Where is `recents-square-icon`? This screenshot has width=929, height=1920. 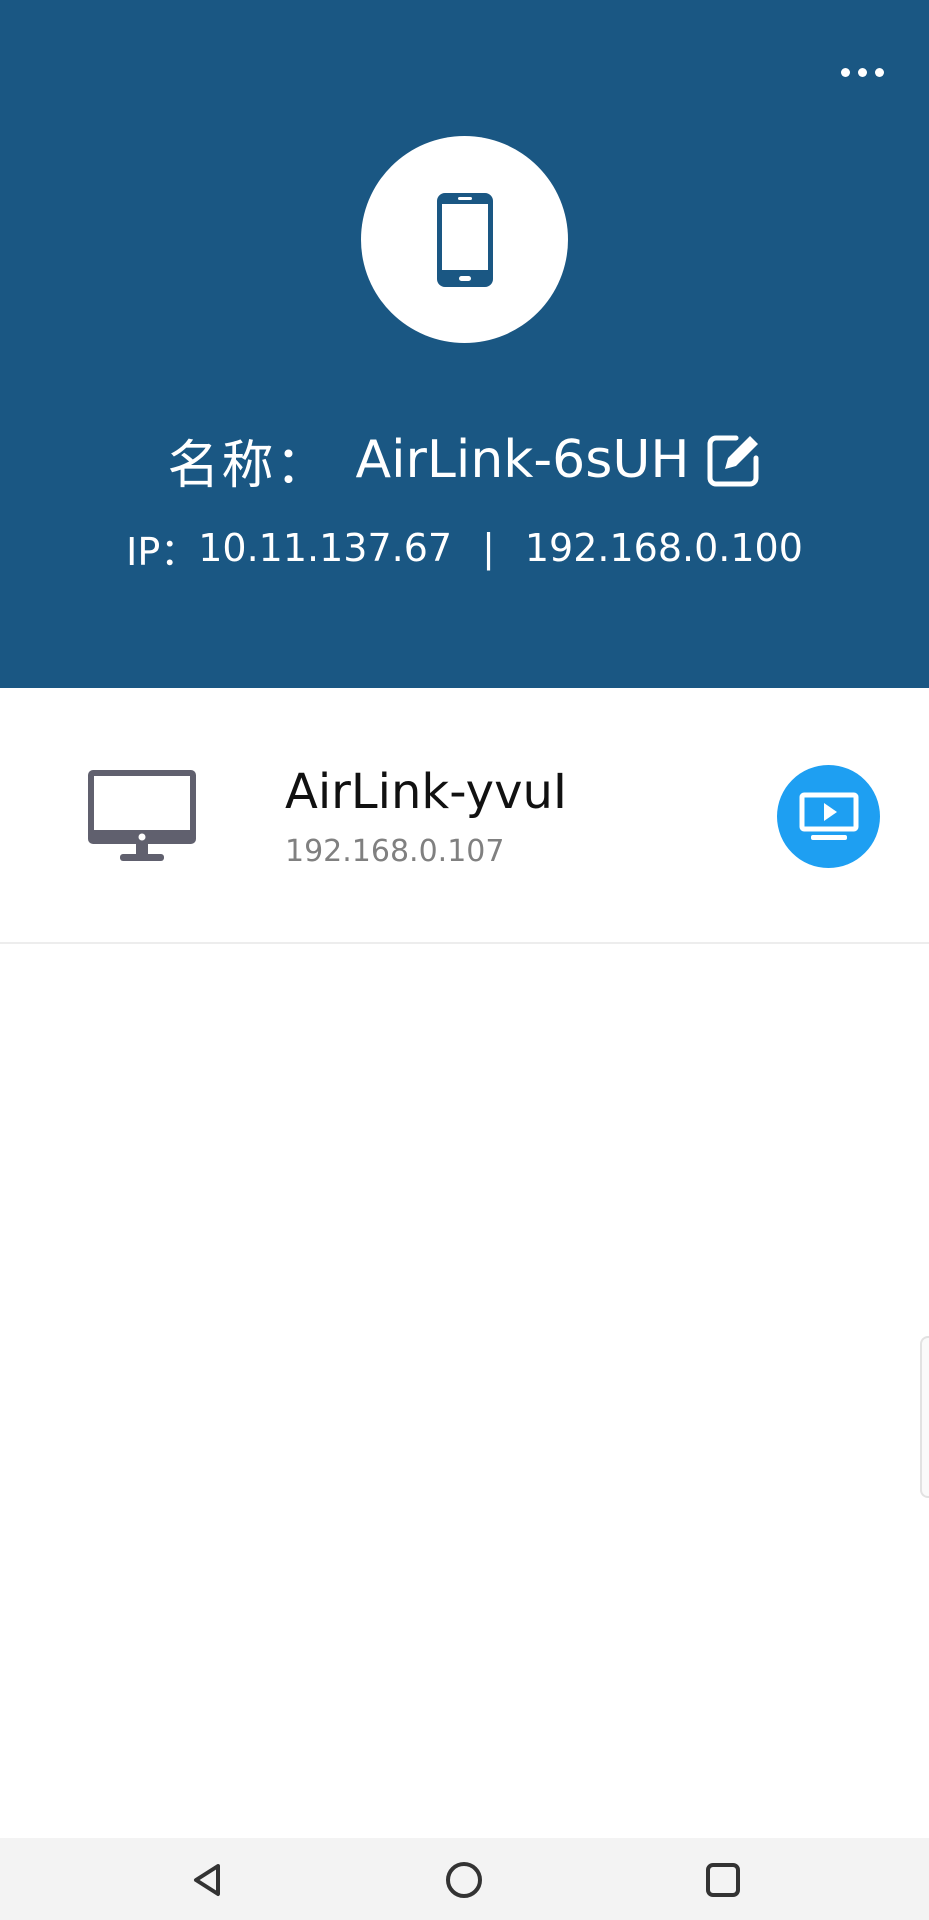
recents-square-icon is located at coordinates (723, 1880).